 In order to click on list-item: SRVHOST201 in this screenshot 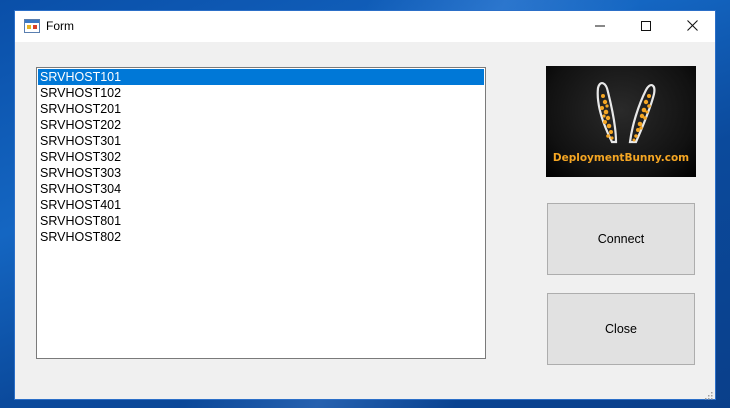, I will do `click(261, 109)`.